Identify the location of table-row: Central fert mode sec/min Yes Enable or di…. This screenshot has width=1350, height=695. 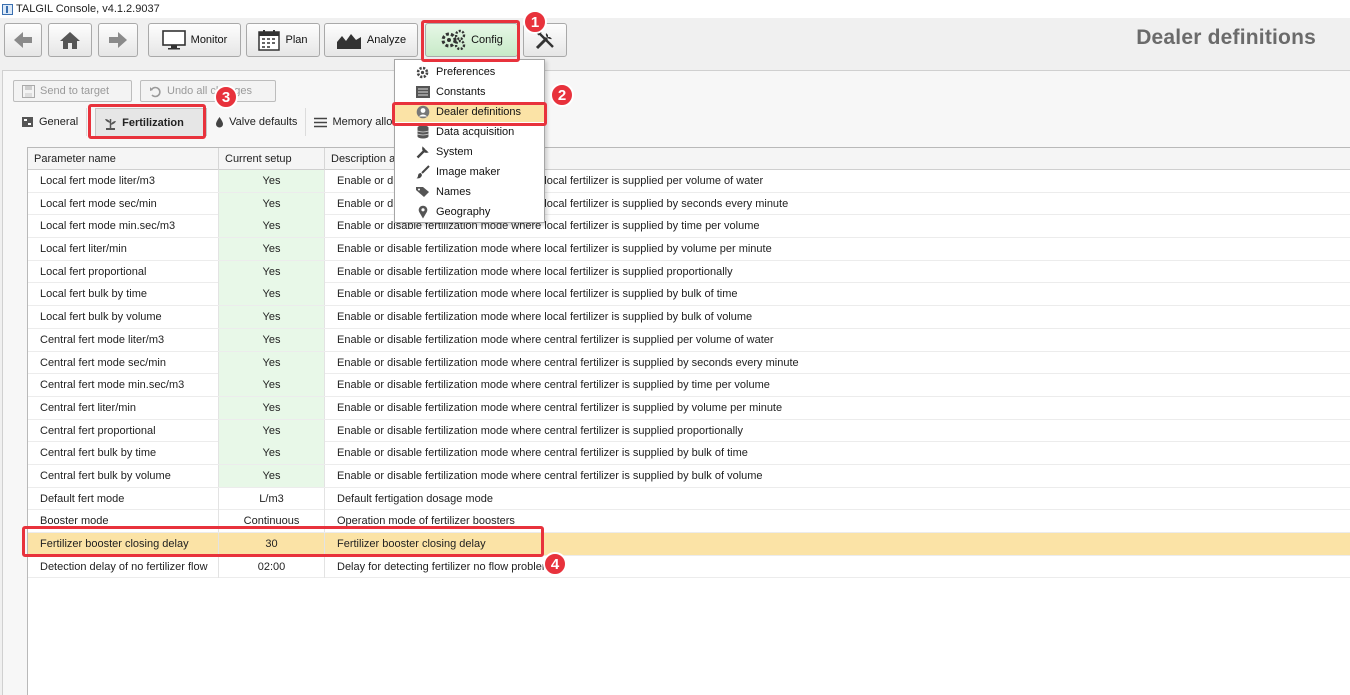
(689, 363).